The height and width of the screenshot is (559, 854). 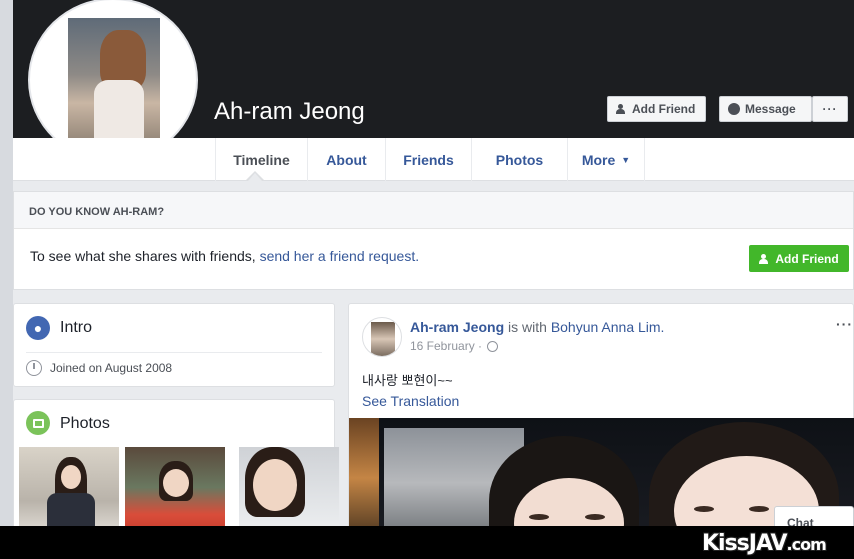 I want to click on watermark: KissJAV.com, so click(x=764, y=543).